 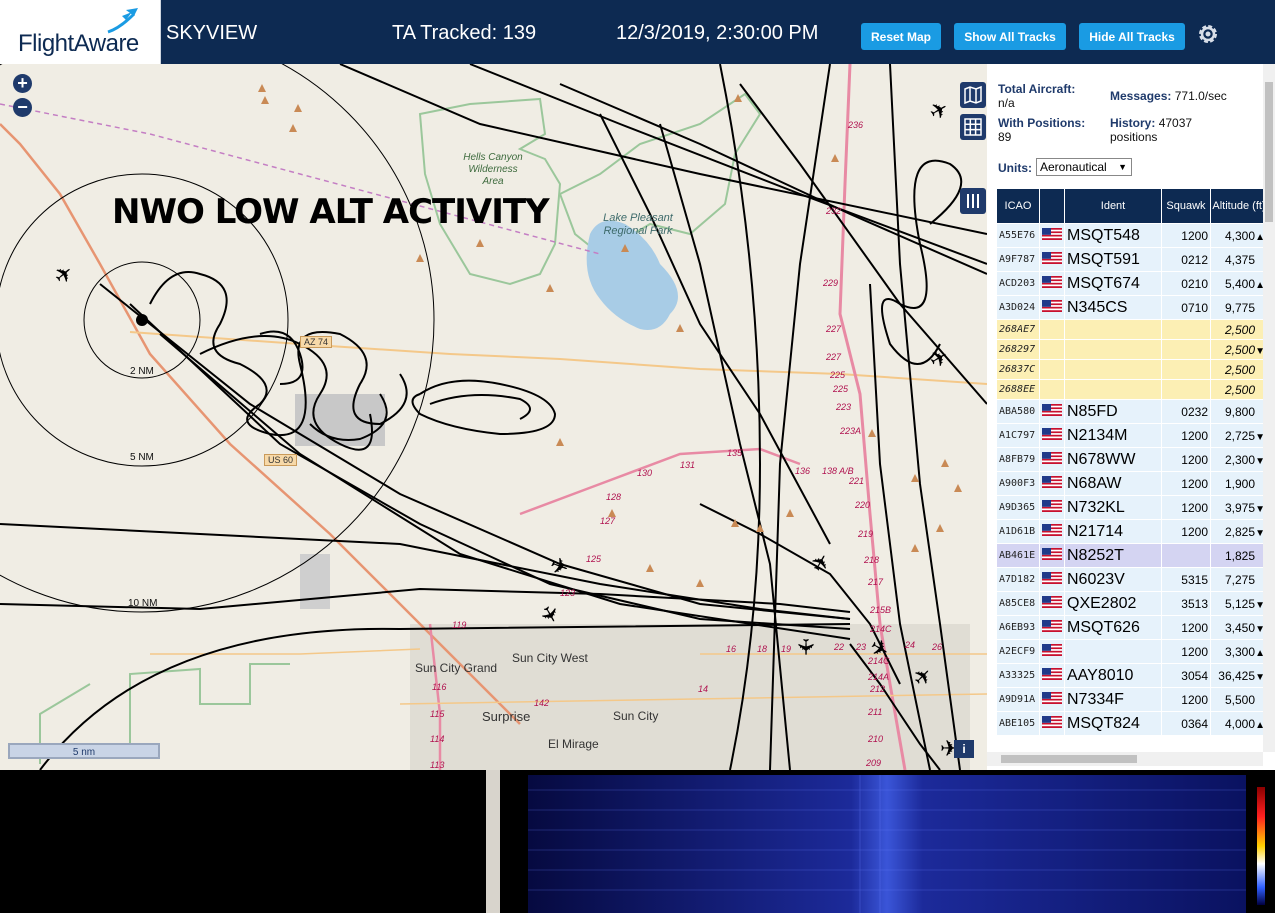 I want to click on with-positions-value: 89, so click(x=1005, y=137).